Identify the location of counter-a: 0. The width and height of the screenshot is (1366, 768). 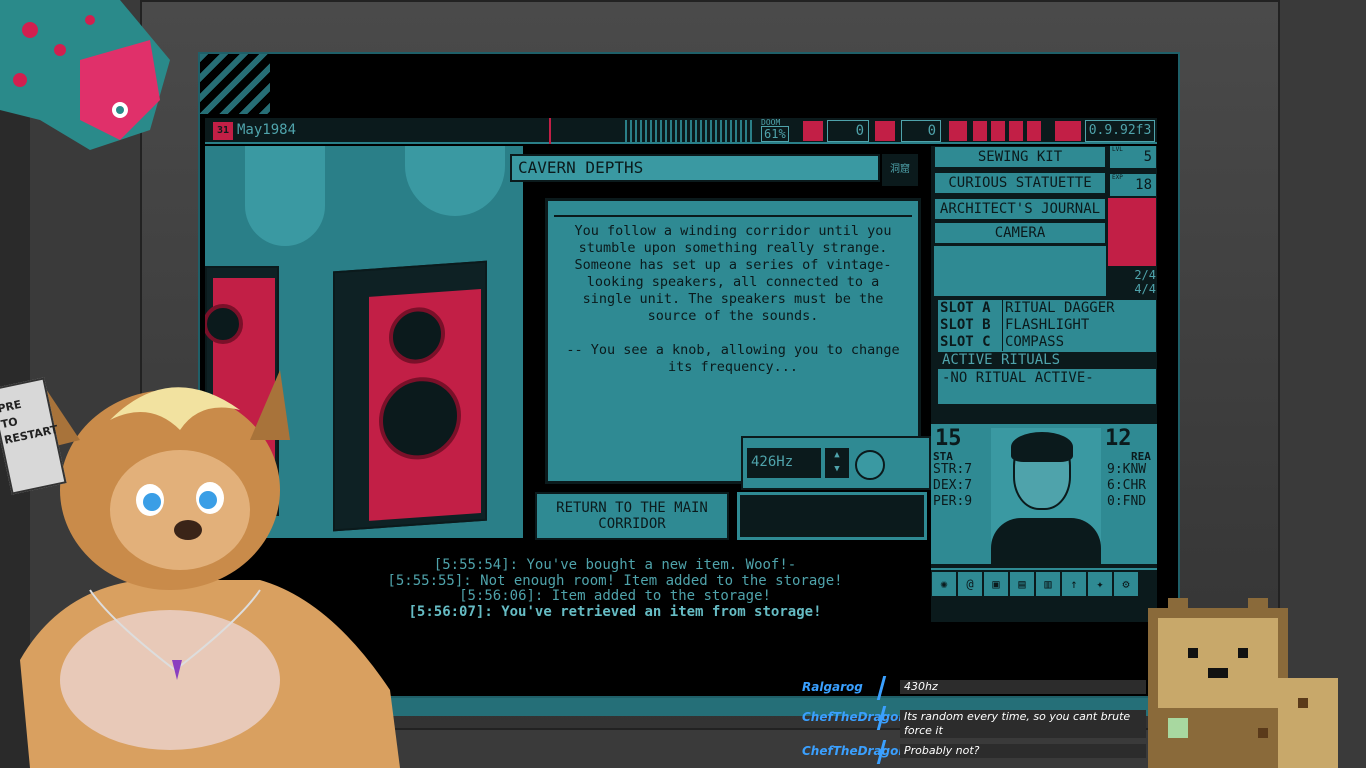
(848, 131).